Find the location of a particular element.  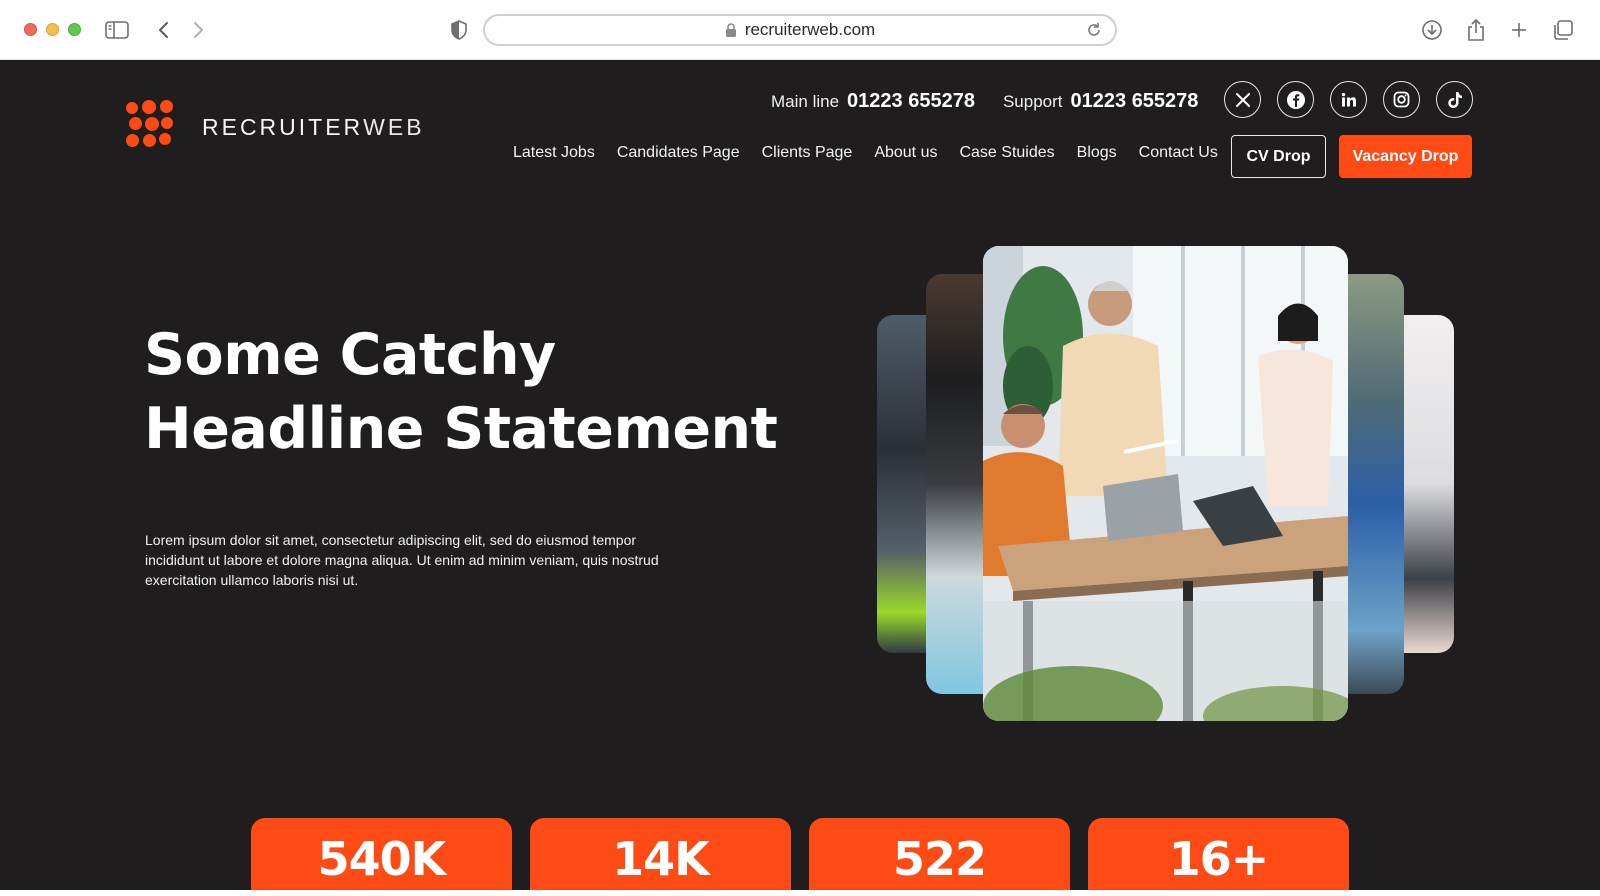

office-meeting-image is located at coordinates (1165, 483).